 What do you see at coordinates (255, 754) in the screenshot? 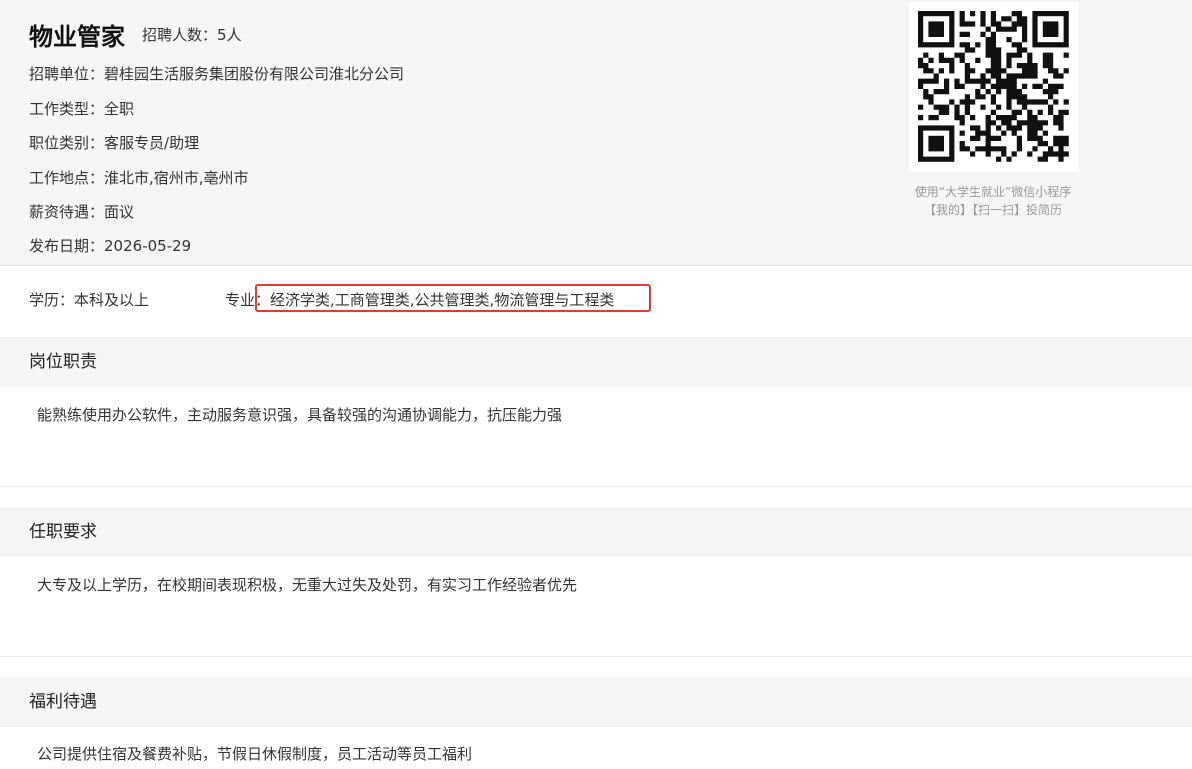
I see `section-body-benefits: 公司提供住宿及餐费补贴，节假日休假制度，员工活动等员工福利` at bounding box center [255, 754].